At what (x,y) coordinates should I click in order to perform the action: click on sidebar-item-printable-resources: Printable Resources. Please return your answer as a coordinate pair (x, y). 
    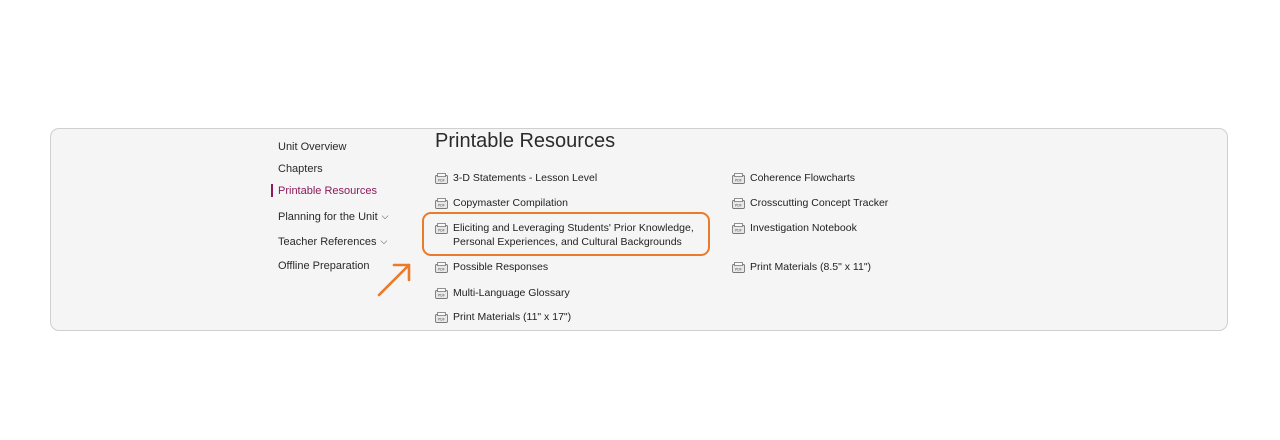
    Looking at the image, I should click on (344, 196).